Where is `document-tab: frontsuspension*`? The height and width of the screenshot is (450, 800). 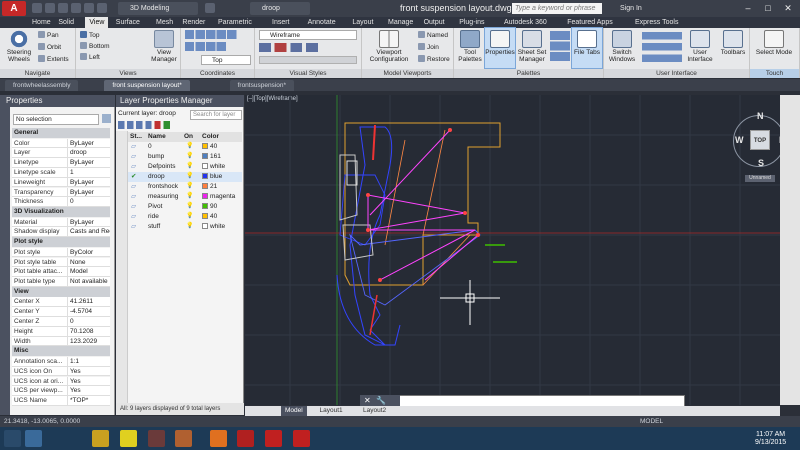 document-tab: frontsuspension* is located at coordinates (262, 85).